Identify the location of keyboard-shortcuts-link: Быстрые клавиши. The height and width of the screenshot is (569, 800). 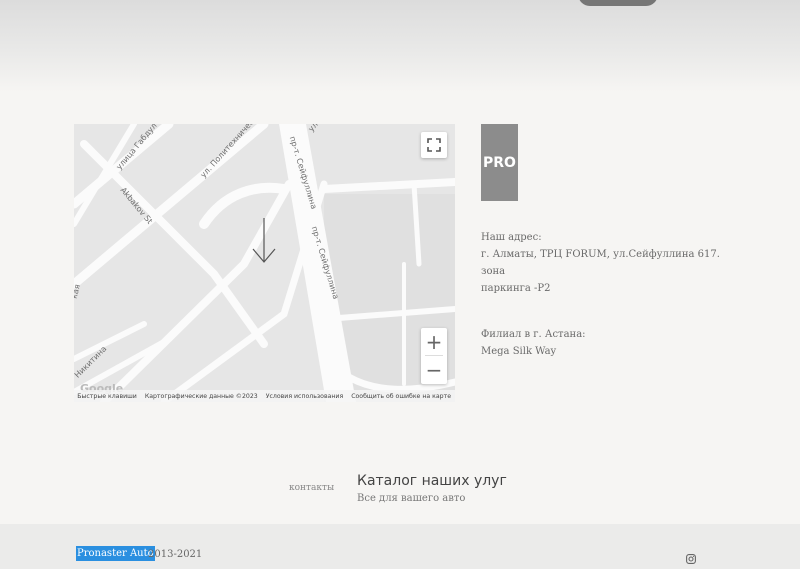
(107, 396).